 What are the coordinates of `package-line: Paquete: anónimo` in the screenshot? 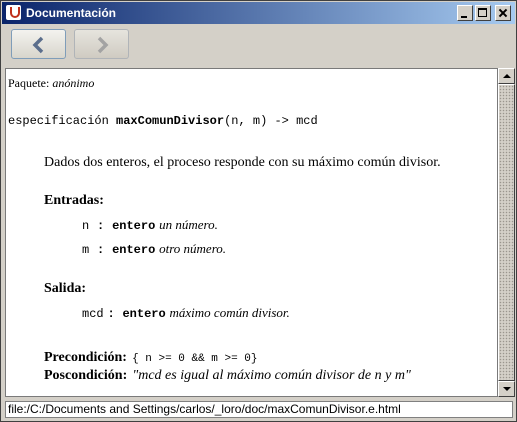 It's located at (51, 83).